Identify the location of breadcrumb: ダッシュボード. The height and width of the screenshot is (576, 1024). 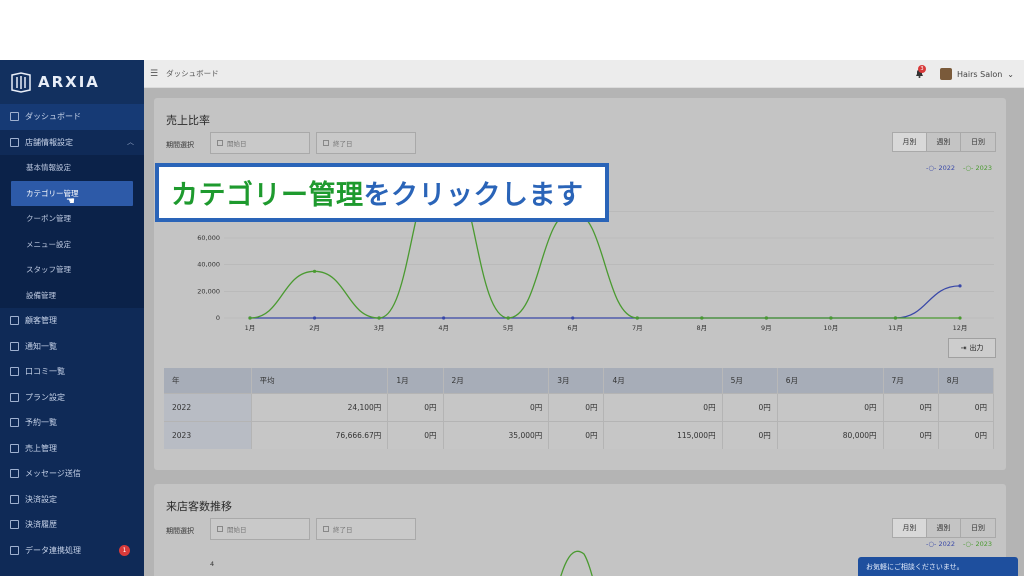
(192, 73).